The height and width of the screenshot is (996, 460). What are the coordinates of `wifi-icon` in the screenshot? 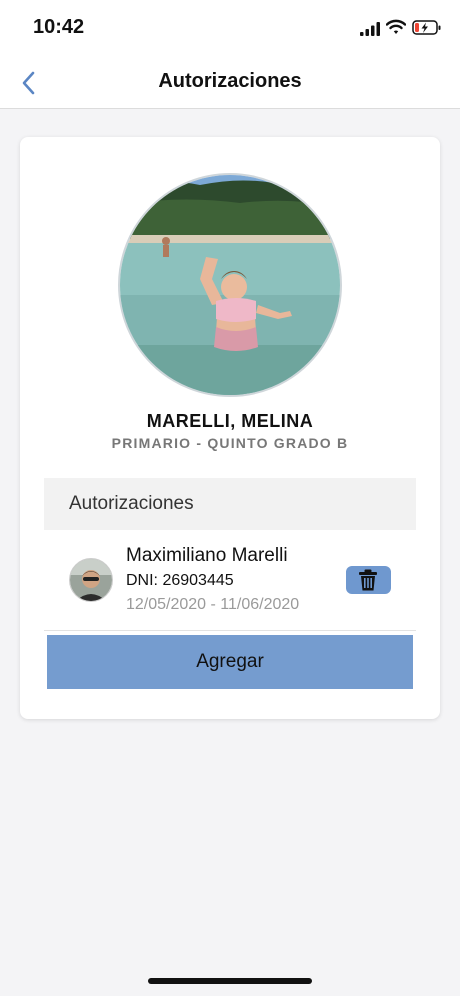 It's located at (396, 26).